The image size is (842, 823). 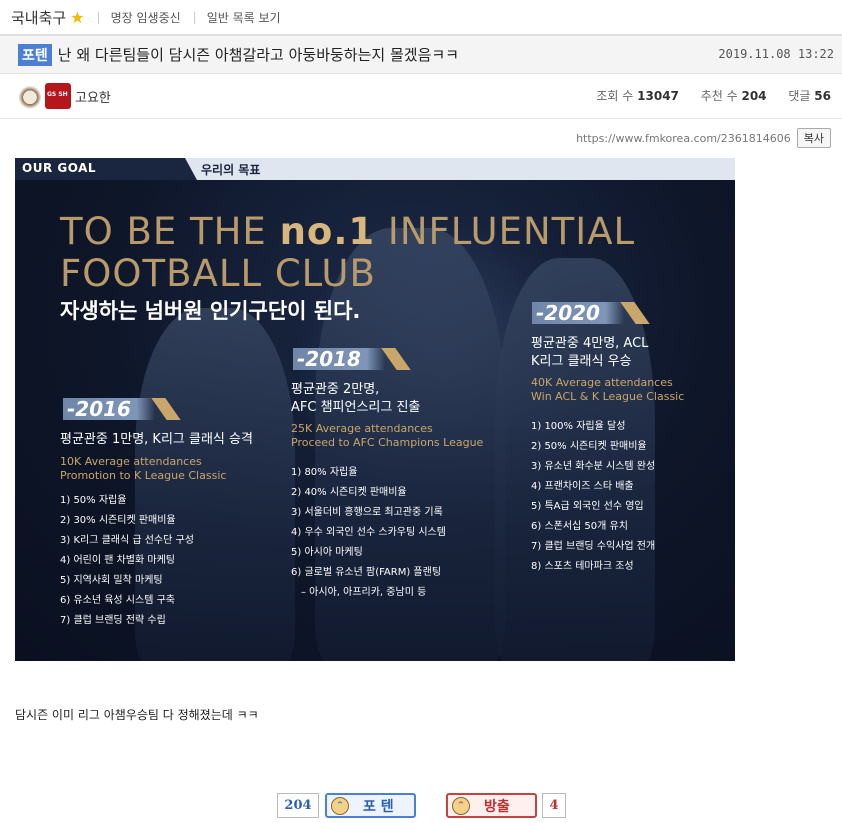 What do you see at coordinates (30, 96) in the screenshot?
I see `avatar` at bounding box center [30, 96].